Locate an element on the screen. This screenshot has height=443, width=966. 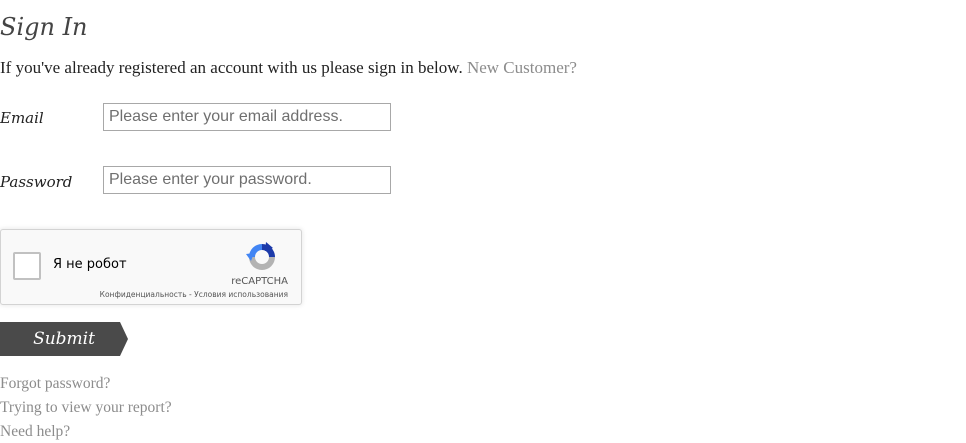
recaptcha-logo-icon is located at coordinates (260, 256).